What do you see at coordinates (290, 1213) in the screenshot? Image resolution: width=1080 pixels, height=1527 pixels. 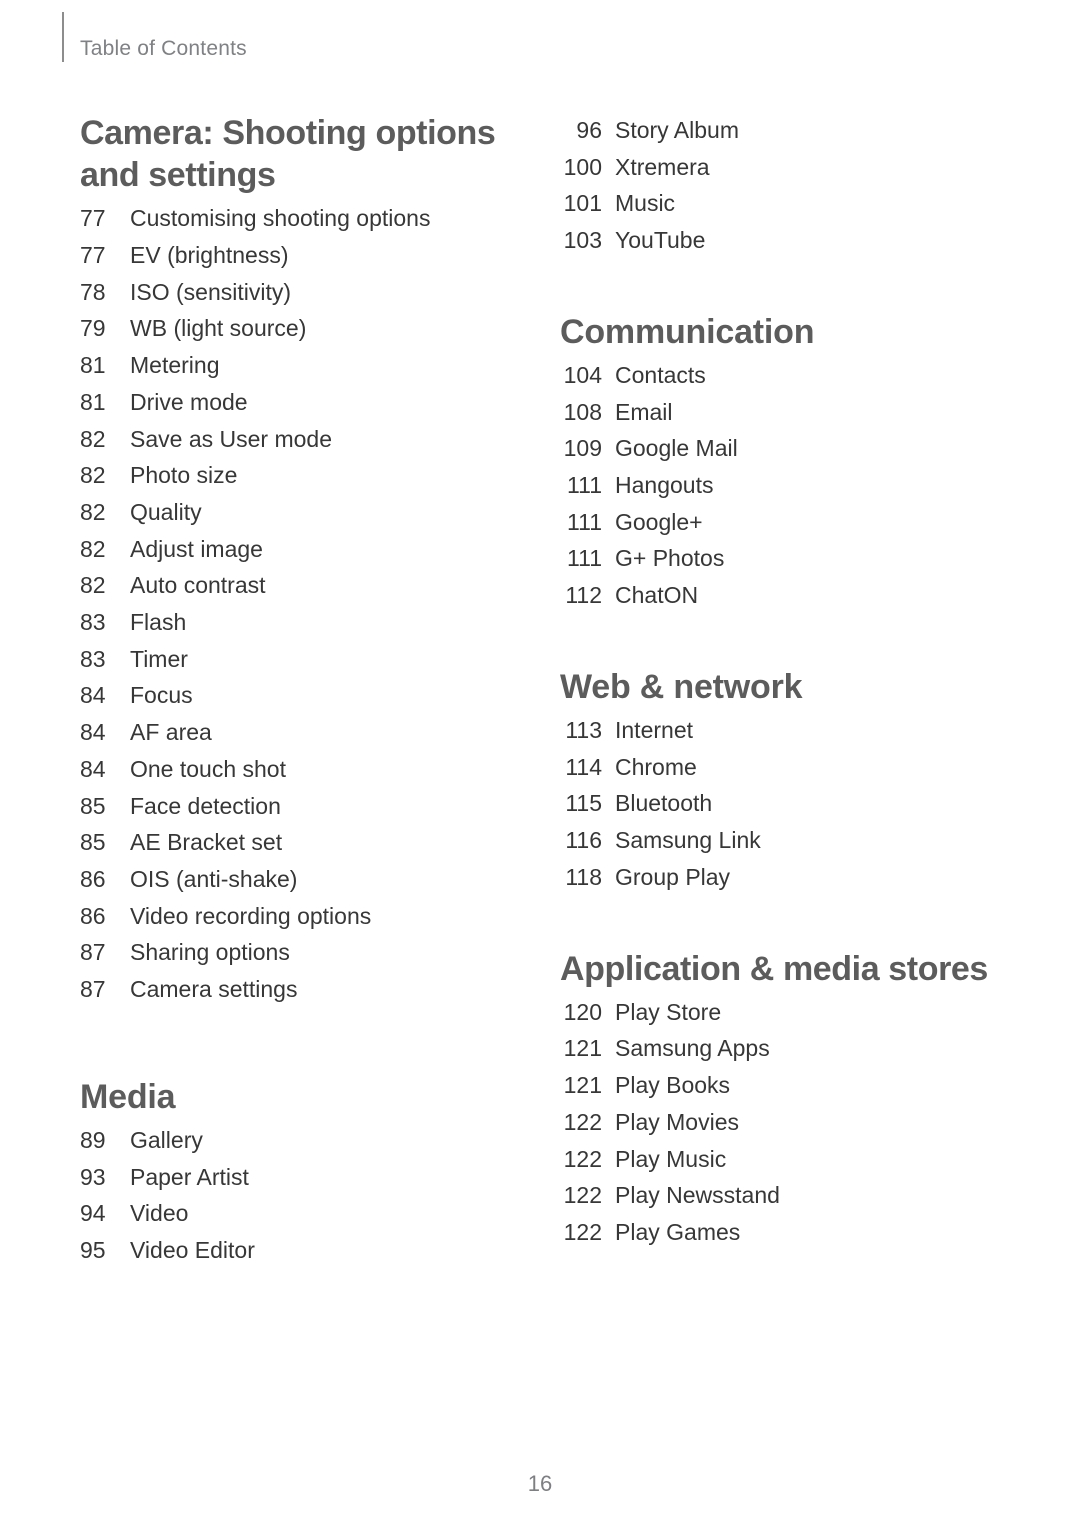 I see `toc-entry: 94 Video` at bounding box center [290, 1213].